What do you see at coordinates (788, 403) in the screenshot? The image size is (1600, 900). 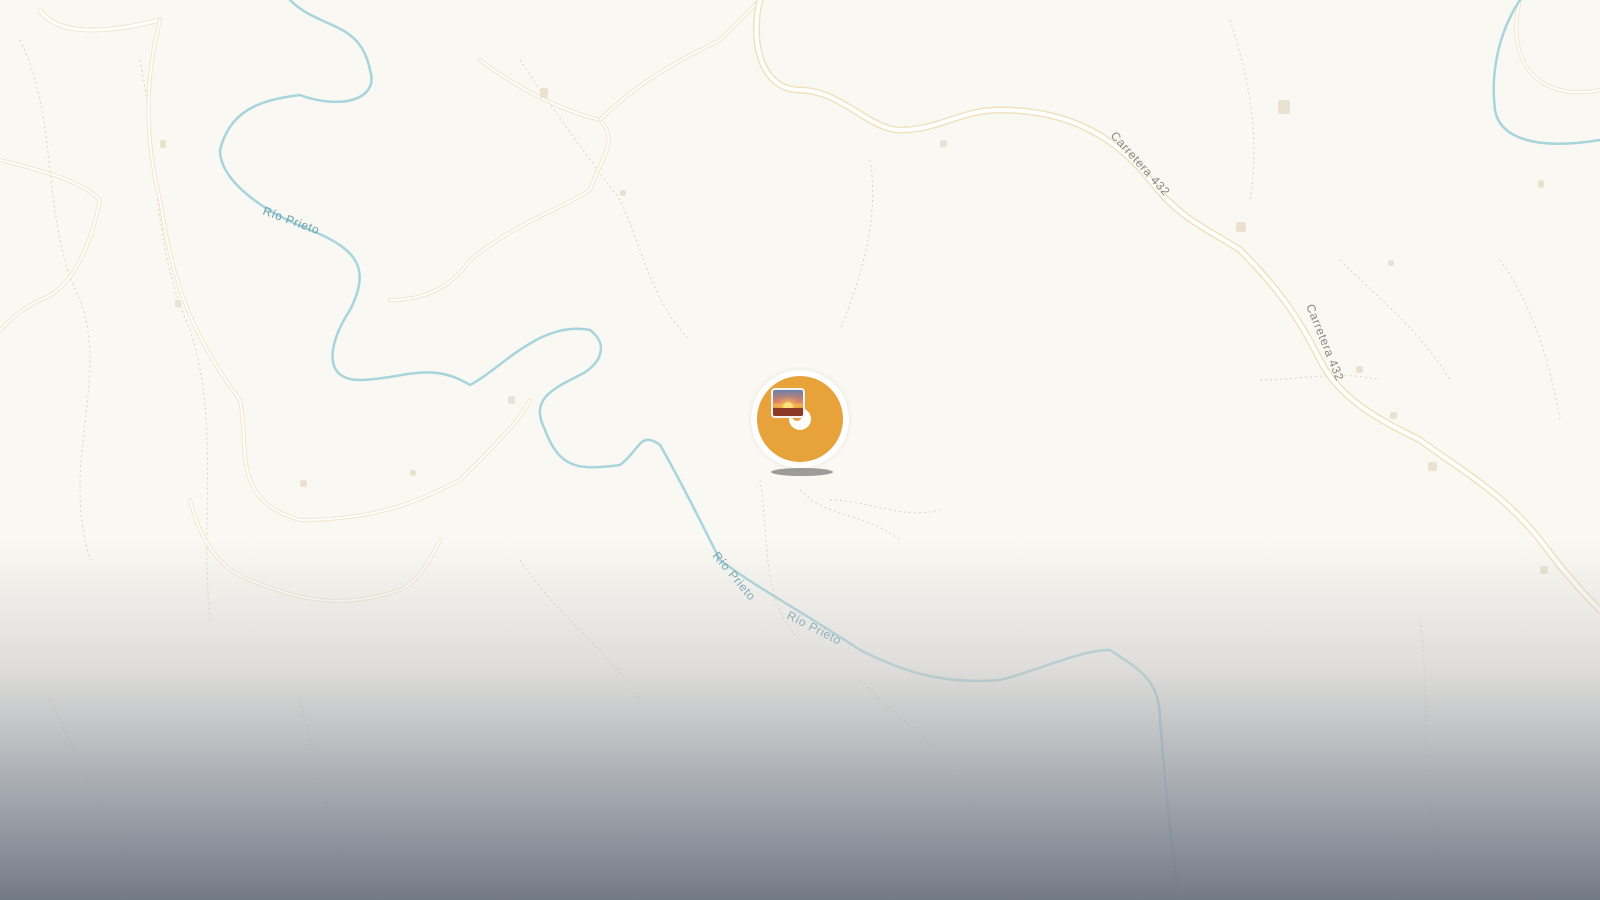 I see `sunset-photo-icon` at bounding box center [788, 403].